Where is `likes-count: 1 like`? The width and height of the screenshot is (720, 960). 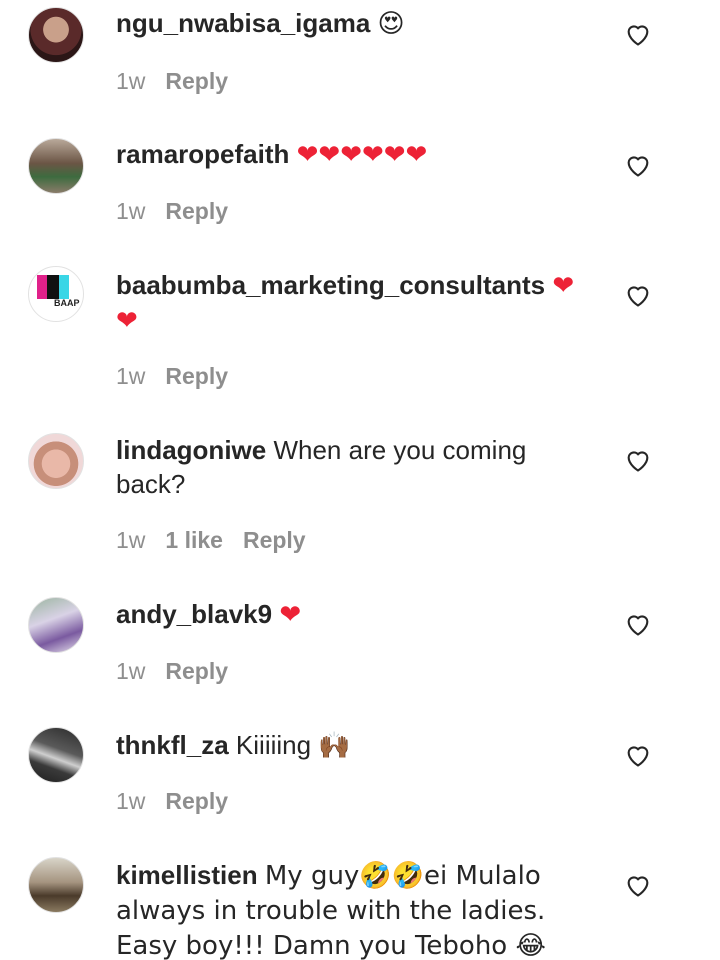
likes-count: 1 like is located at coordinates (194, 540).